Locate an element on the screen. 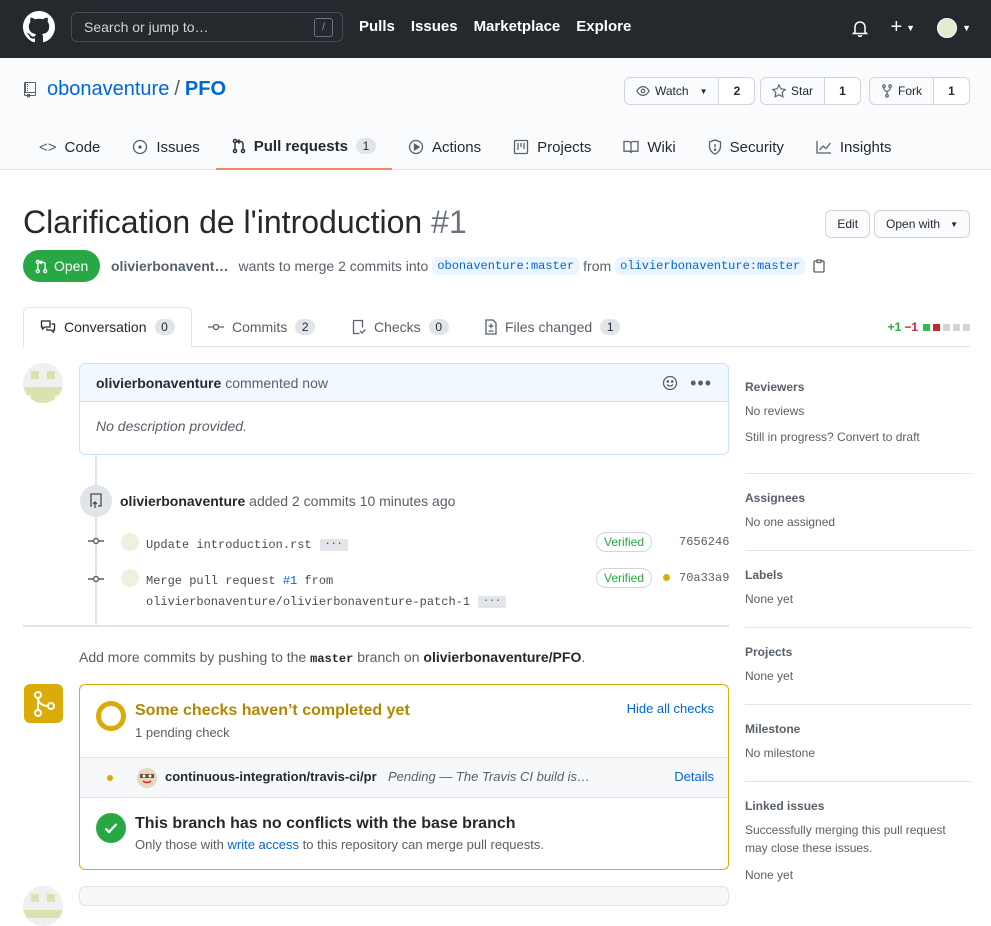 The image size is (991, 926). diffstat-block-neutral is located at coordinates (946, 327).